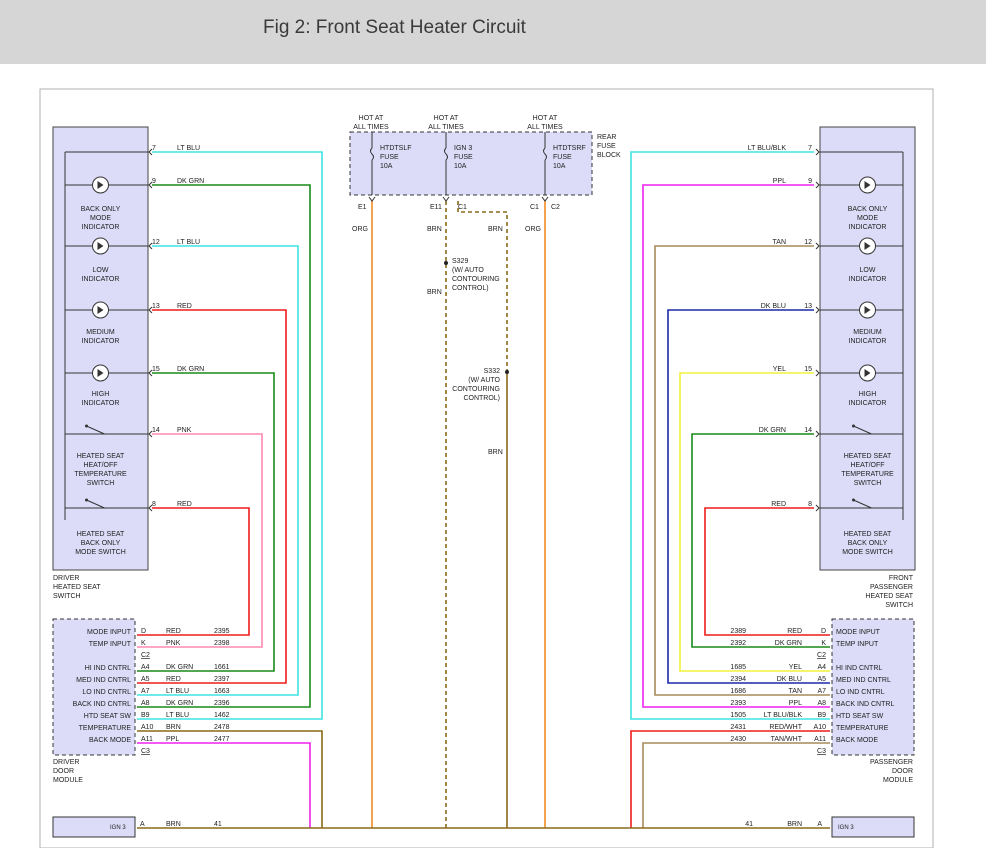  Describe the element at coordinates (901, 578) in the screenshot. I see `passenger-switch-name-line-0: FRONT` at that location.